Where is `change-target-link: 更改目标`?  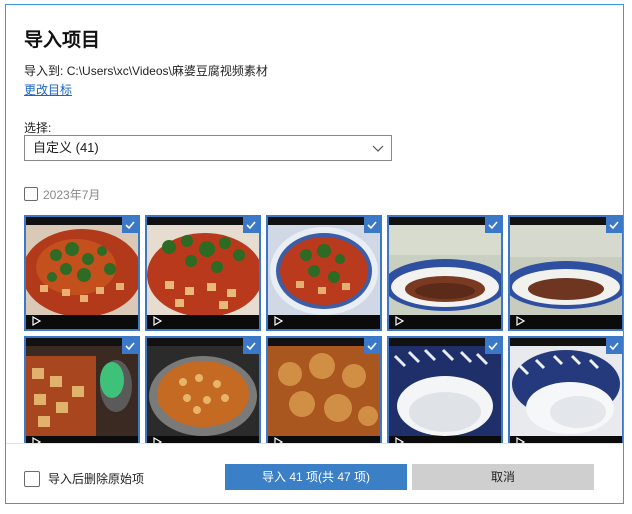 change-target-link: 更改目标 is located at coordinates (48, 89).